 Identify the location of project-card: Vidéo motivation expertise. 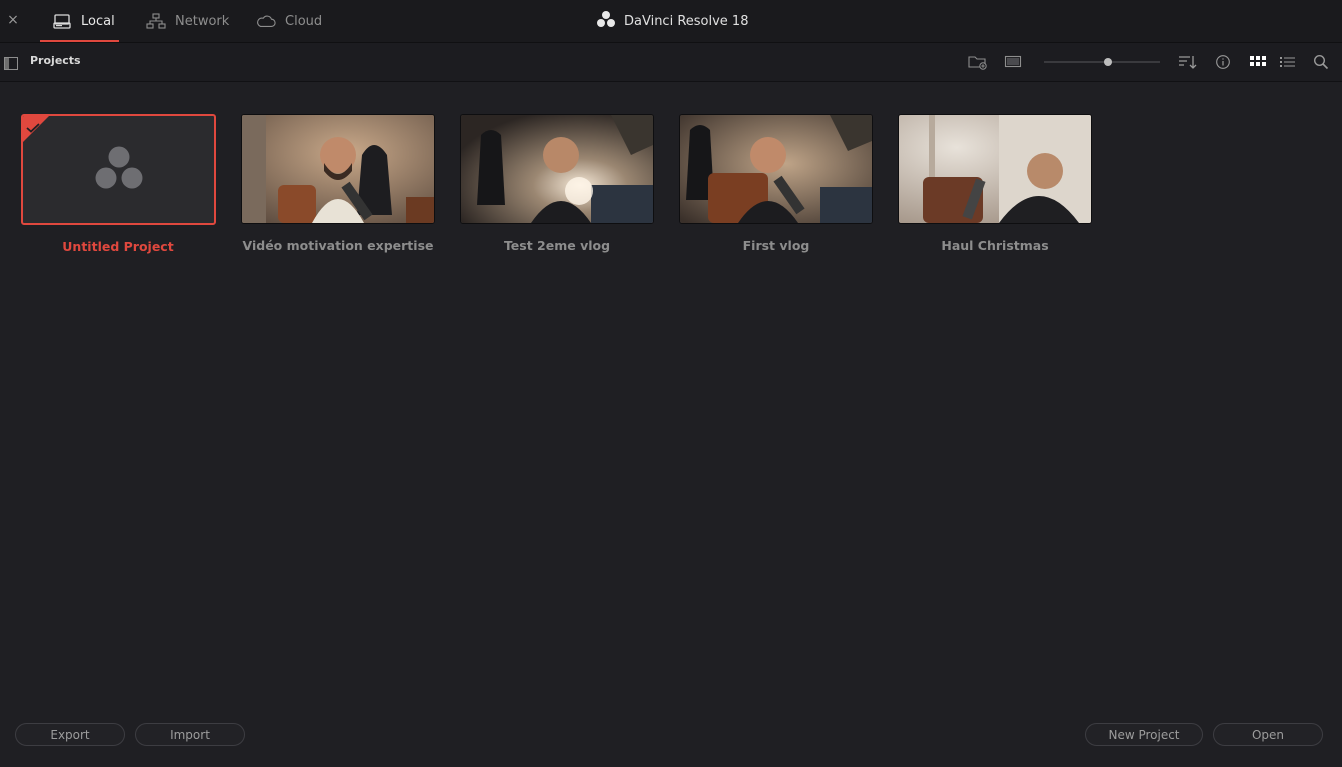
(338, 183).